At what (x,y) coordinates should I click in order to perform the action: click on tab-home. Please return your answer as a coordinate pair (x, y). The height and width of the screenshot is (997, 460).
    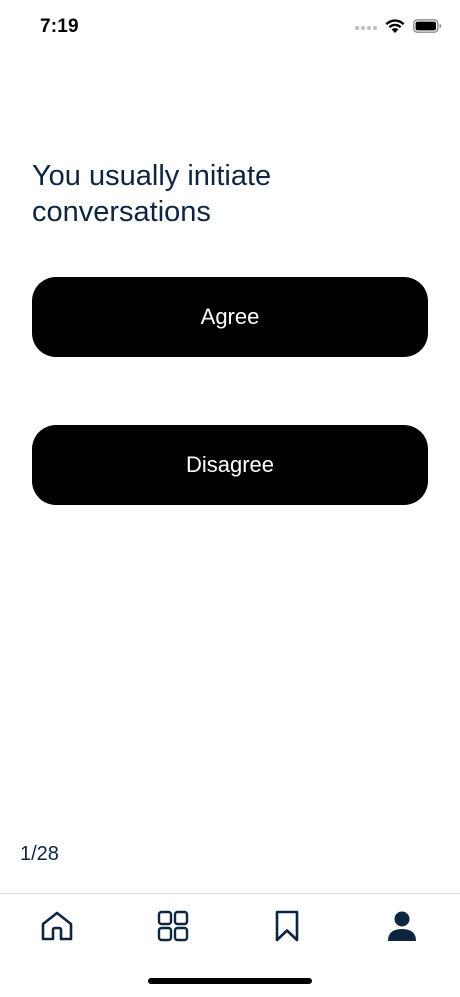
    Looking at the image, I should click on (57, 928).